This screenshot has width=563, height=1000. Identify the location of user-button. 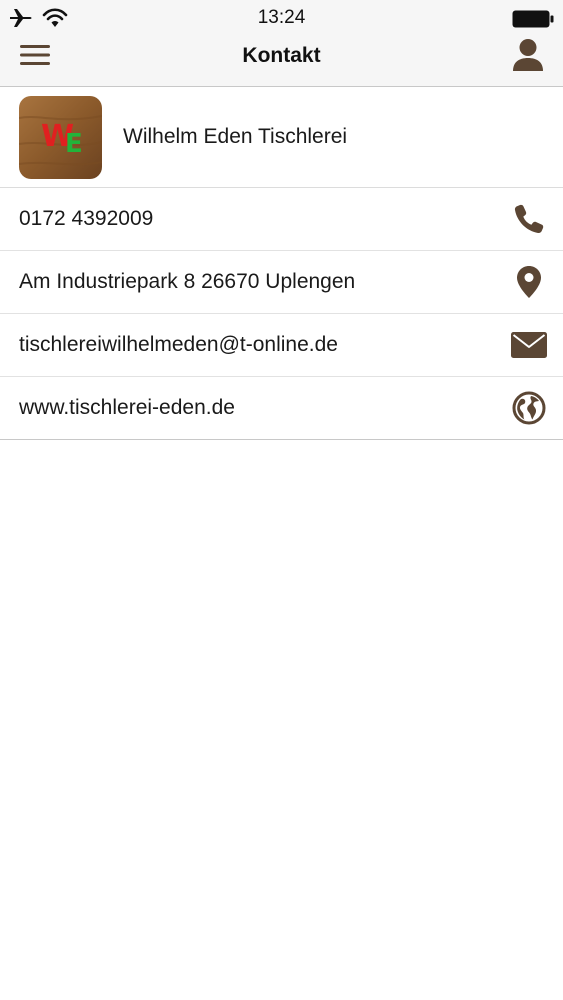
(528, 57).